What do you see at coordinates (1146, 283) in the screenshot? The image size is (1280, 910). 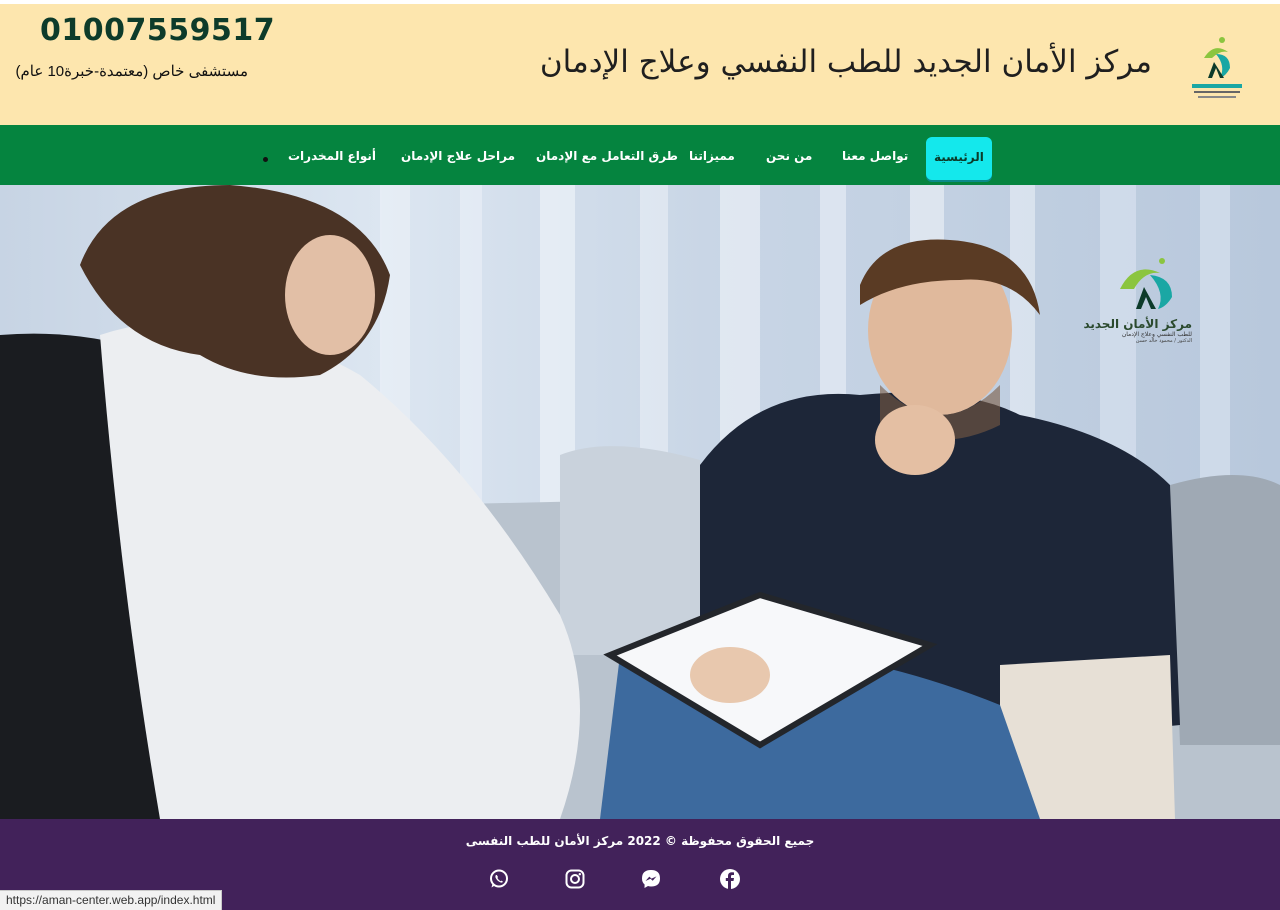 I see `watermark-emblem-icon` at bounding box center [1146, 283].